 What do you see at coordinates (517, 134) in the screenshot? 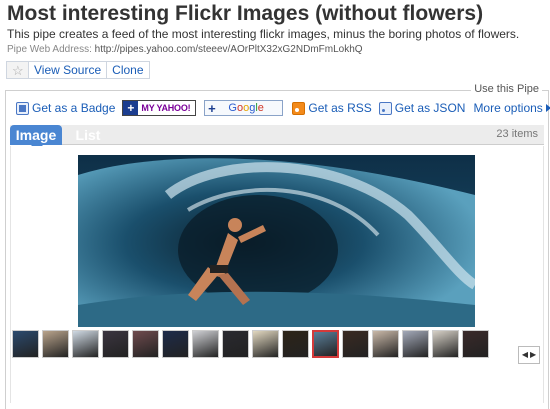
I see `item-count: 23 items` at bounding box center [517, 134].